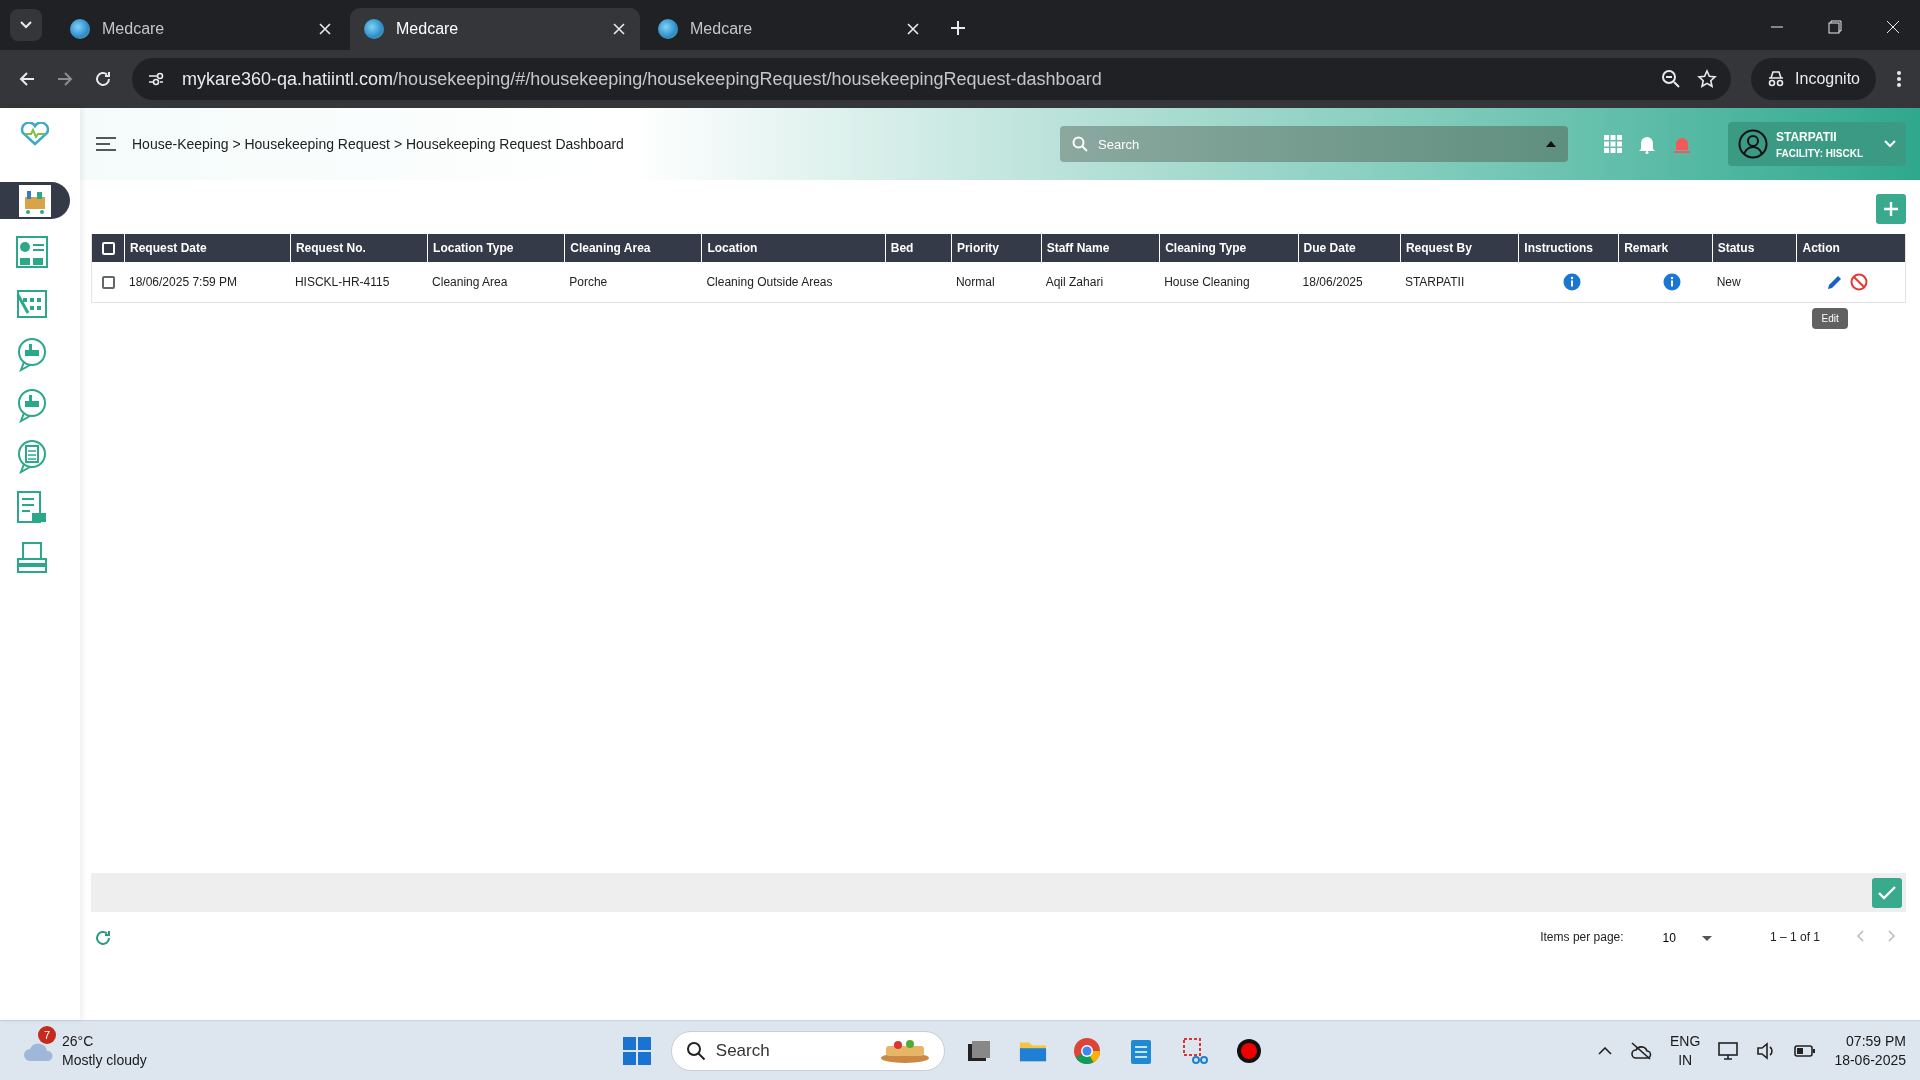 The width and height of the screenshot is (1920, 1080). What do you see at coordinates (1194, 1050) in the screenshot?
I see `scissors-icon` at bounding box center [1194, 1050].